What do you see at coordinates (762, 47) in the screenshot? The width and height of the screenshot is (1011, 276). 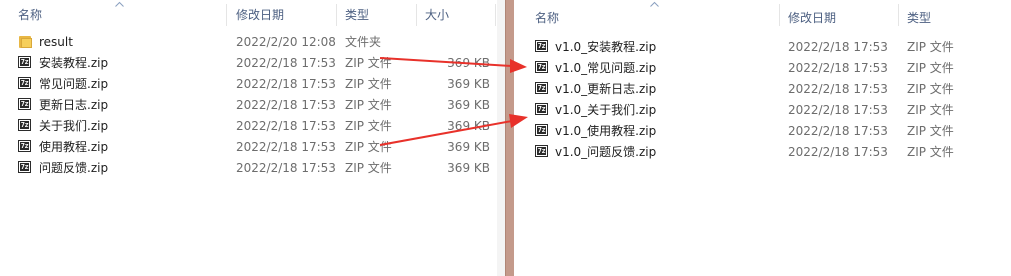 I see `file-row: 7z v1.0_安装教程.zip 2022/2/18 17:53 ZIP 文件` at bounding box center [762, 47].